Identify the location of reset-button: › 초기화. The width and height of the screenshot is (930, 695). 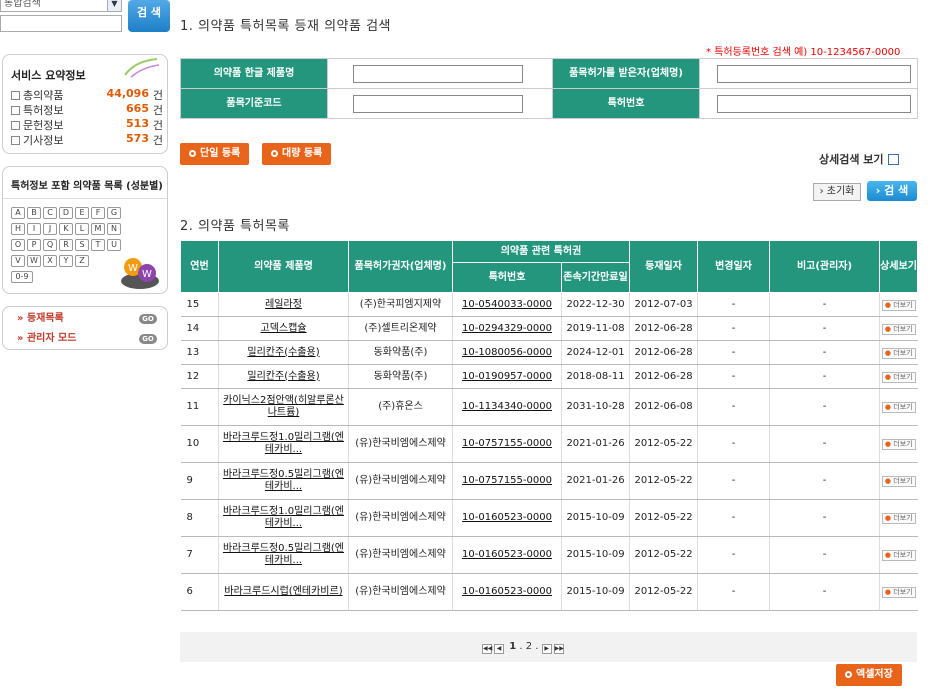
(837, 192).